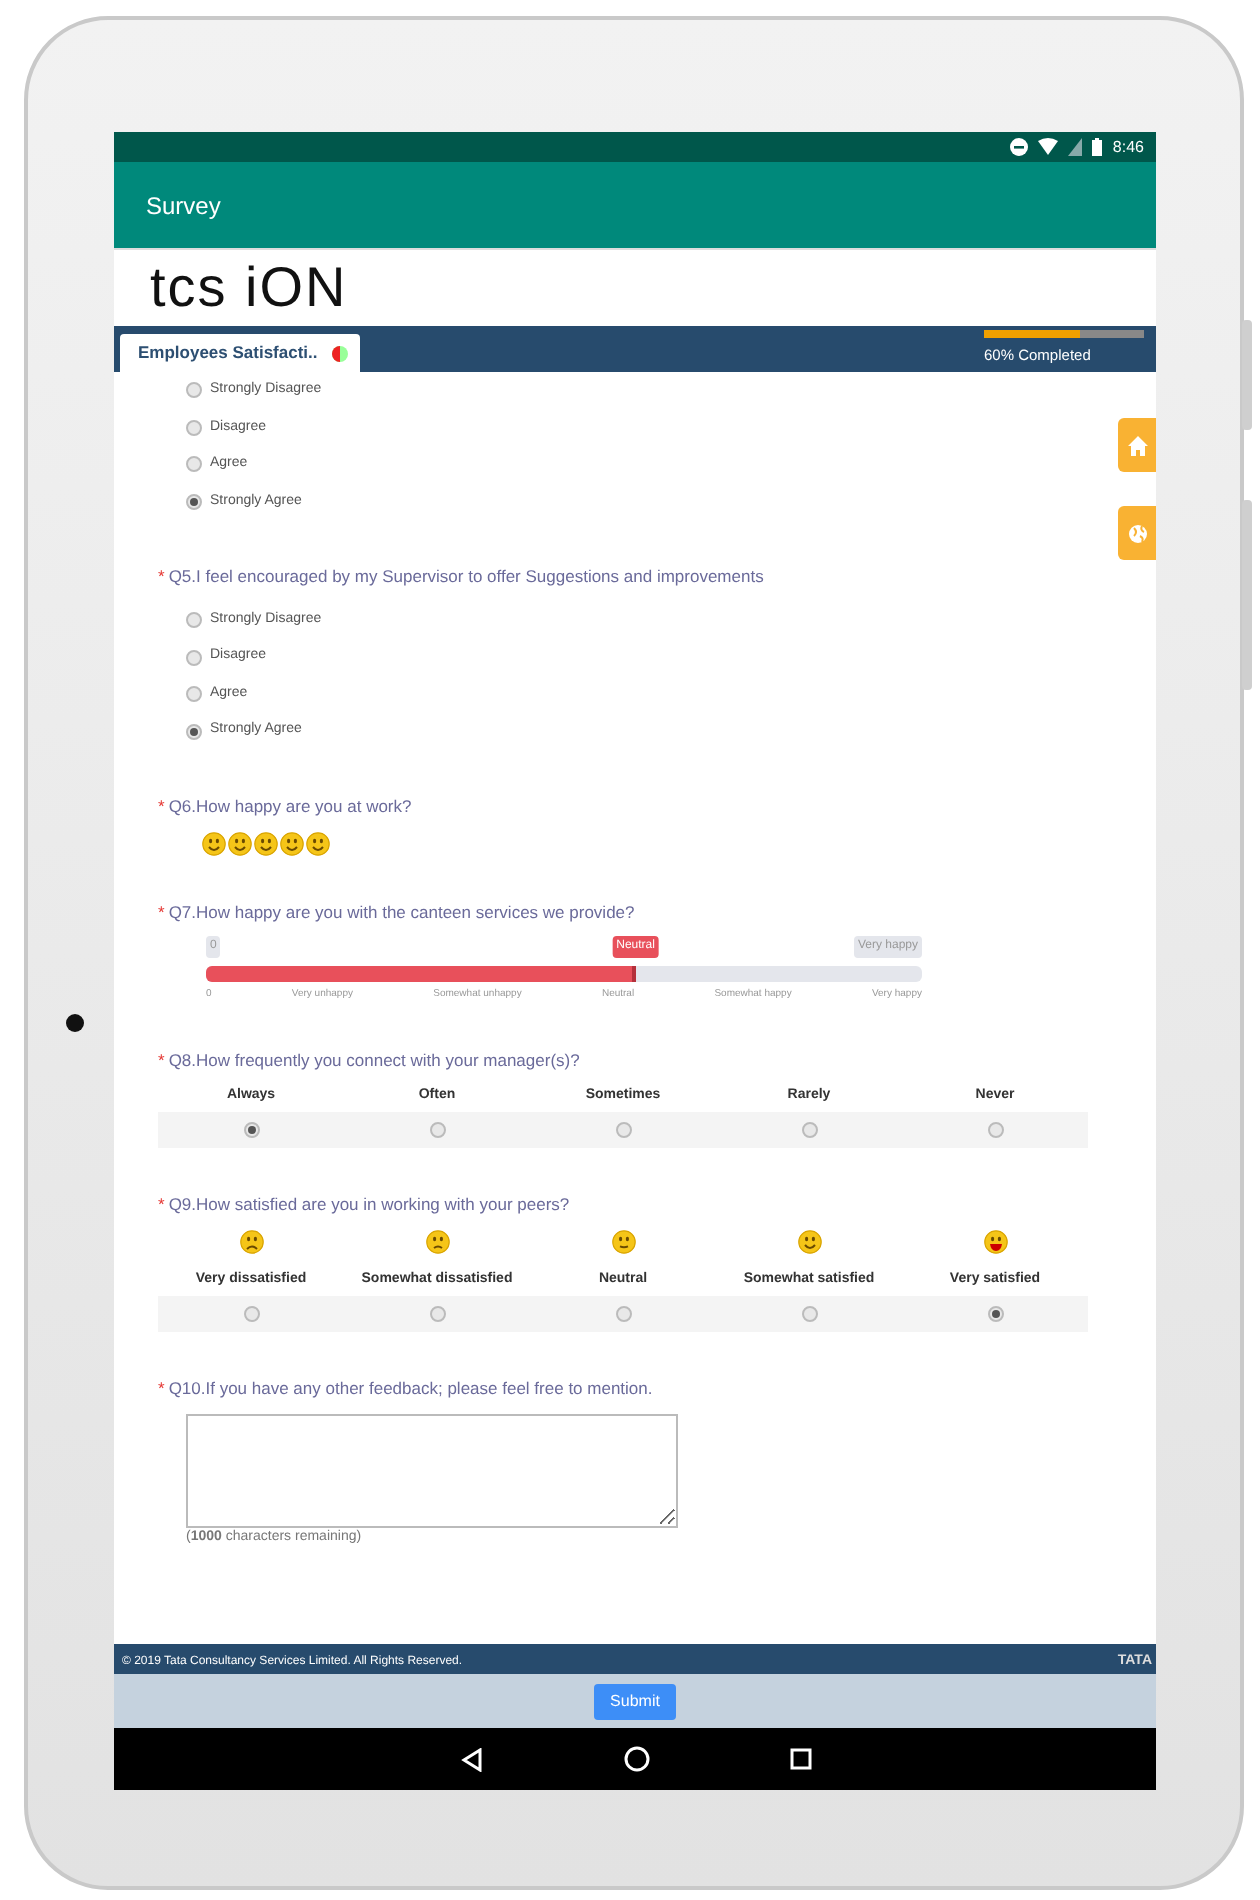 Image resolution: width=1260 pixels, height=1900 pixels. What do you see at coordinates (564, 974) in the screenshot?
I see `slider-track` at bounding box center [564, 974].